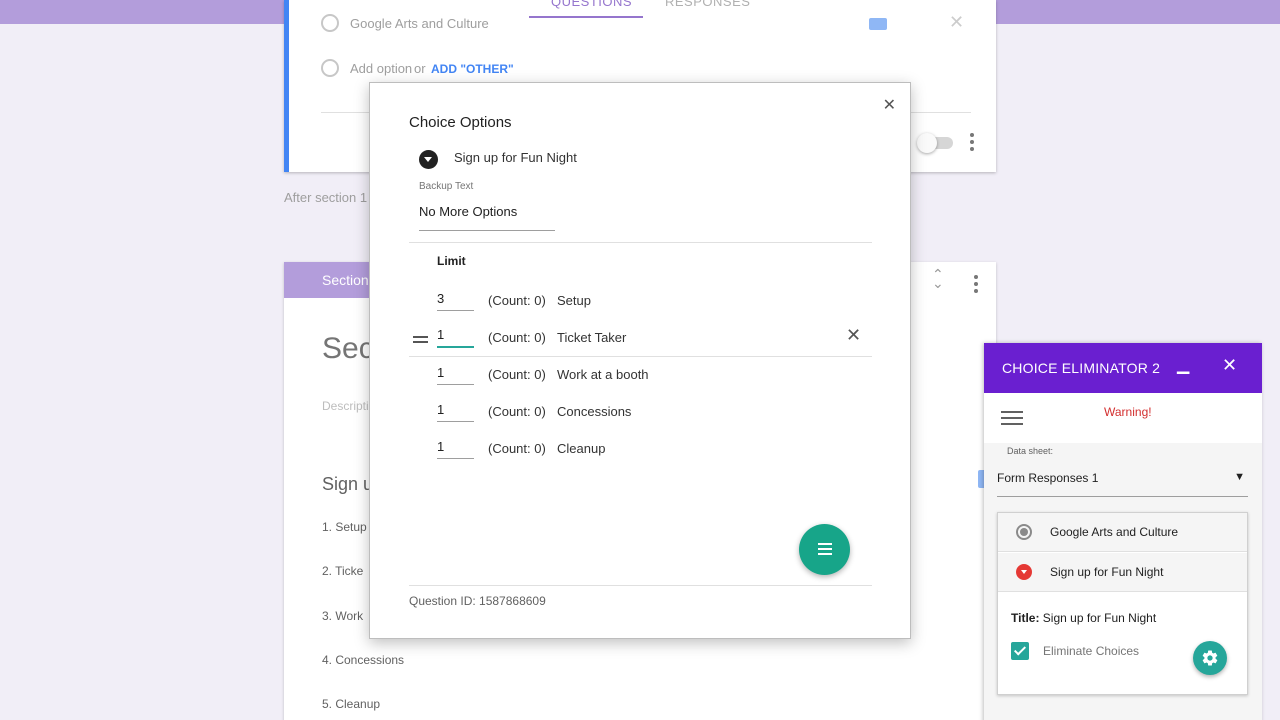 The width and height of the screenshot is (1280, 720). I want to click on choice-row: (Count: 0) Ticket Taker ✕, so click(640, 339).